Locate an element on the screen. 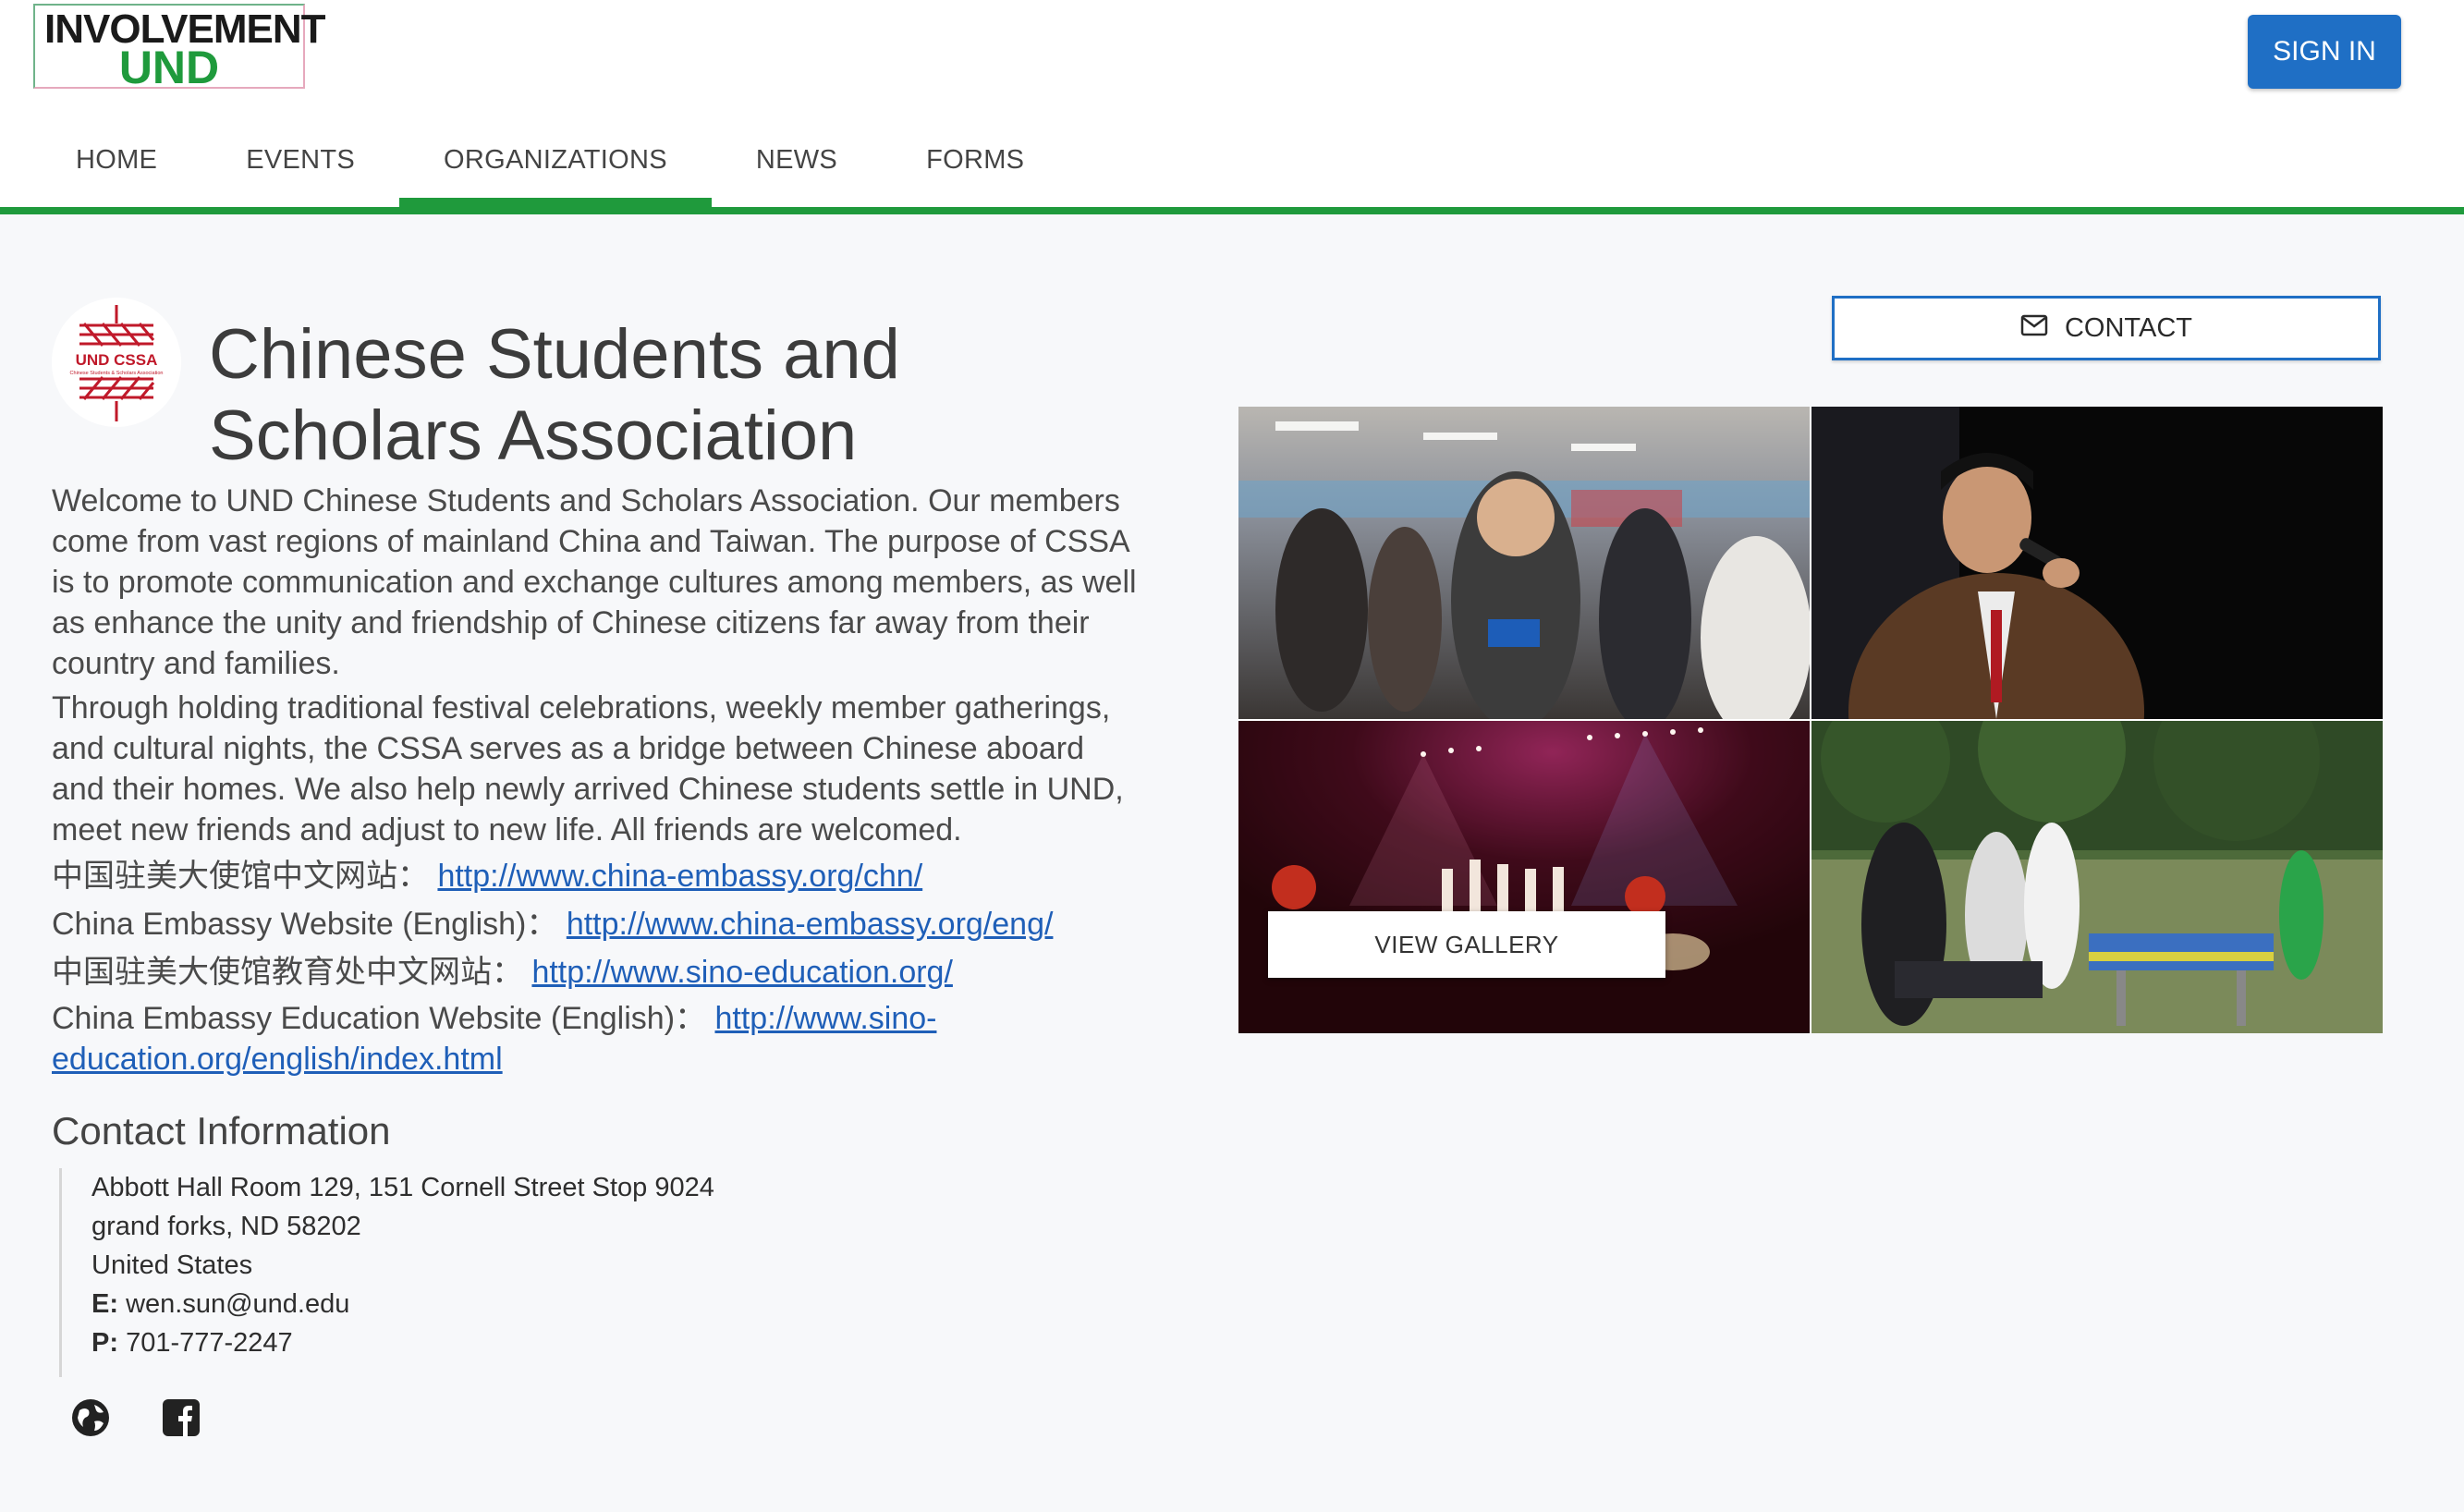  nav-divider is located at coordinates (1232, 211).